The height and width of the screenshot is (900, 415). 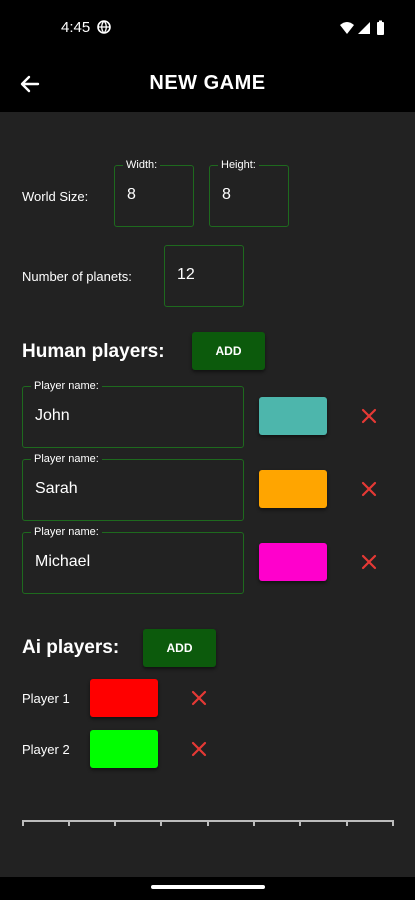 I want to click on battery-icon, so click(x=380, y=27).